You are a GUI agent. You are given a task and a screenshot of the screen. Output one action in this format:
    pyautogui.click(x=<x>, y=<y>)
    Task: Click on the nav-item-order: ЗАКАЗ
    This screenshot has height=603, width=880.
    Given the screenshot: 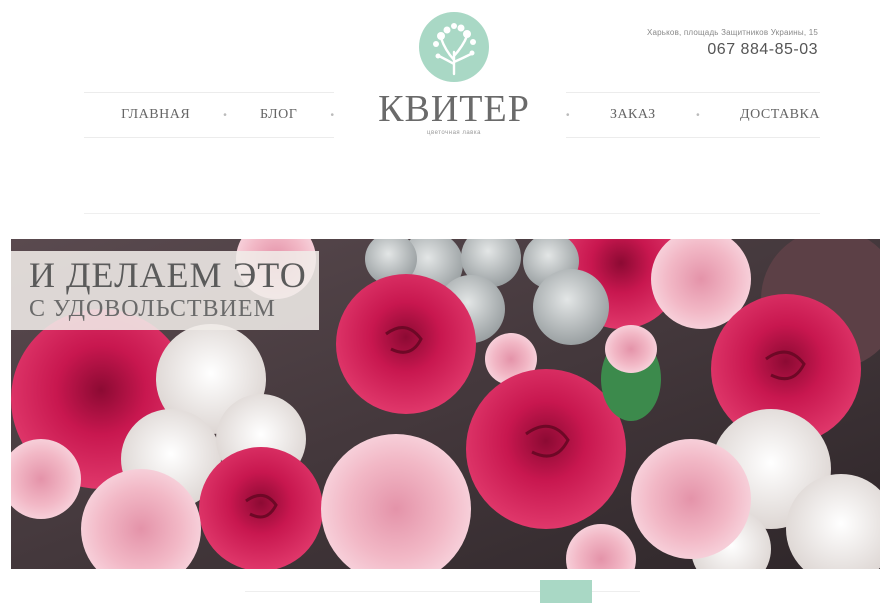 What is the action you would take?
    pyautogui.click(x=633, y=115)
    